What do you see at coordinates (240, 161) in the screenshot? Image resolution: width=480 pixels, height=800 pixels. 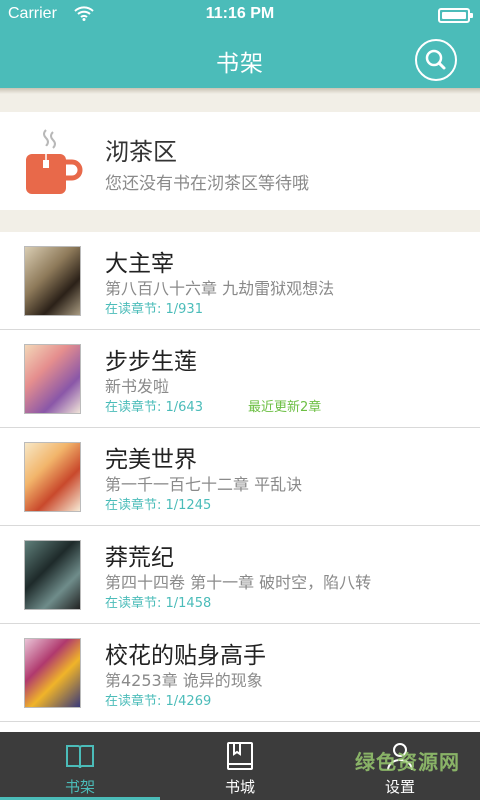 I see `tea-area: 沏茶区 您还没有书在沏茶区等待哦` at bounding box center [240, 161].